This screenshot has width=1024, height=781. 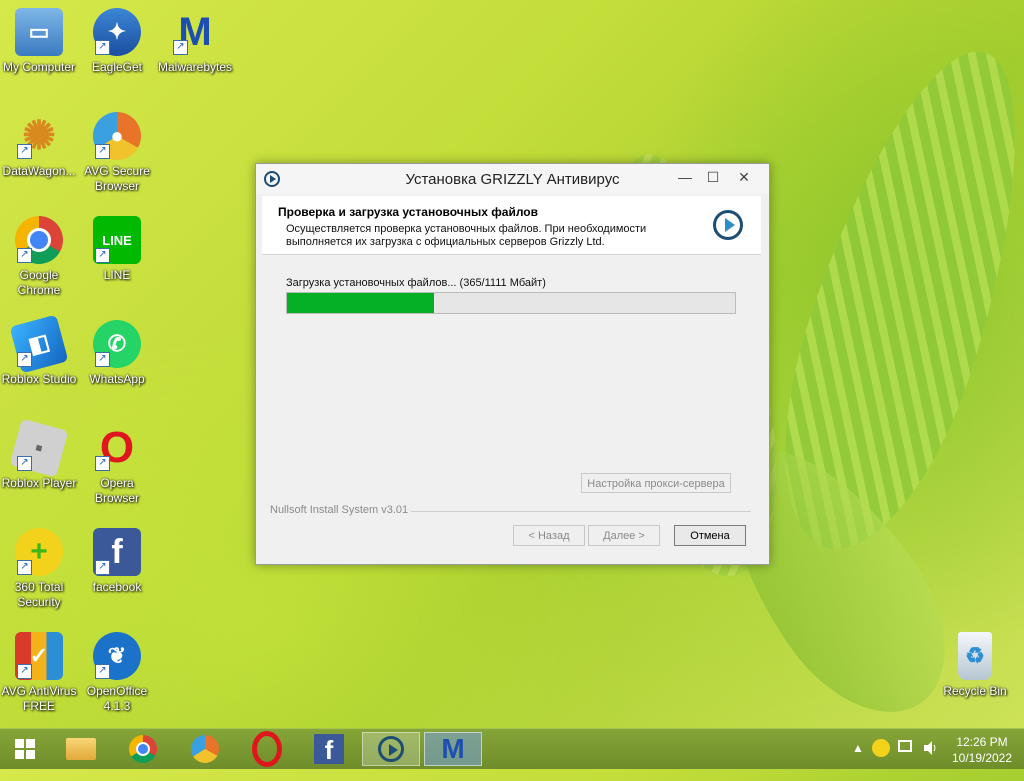 I want to click on grizzly-logo-icon, so click(x=728, y=225).